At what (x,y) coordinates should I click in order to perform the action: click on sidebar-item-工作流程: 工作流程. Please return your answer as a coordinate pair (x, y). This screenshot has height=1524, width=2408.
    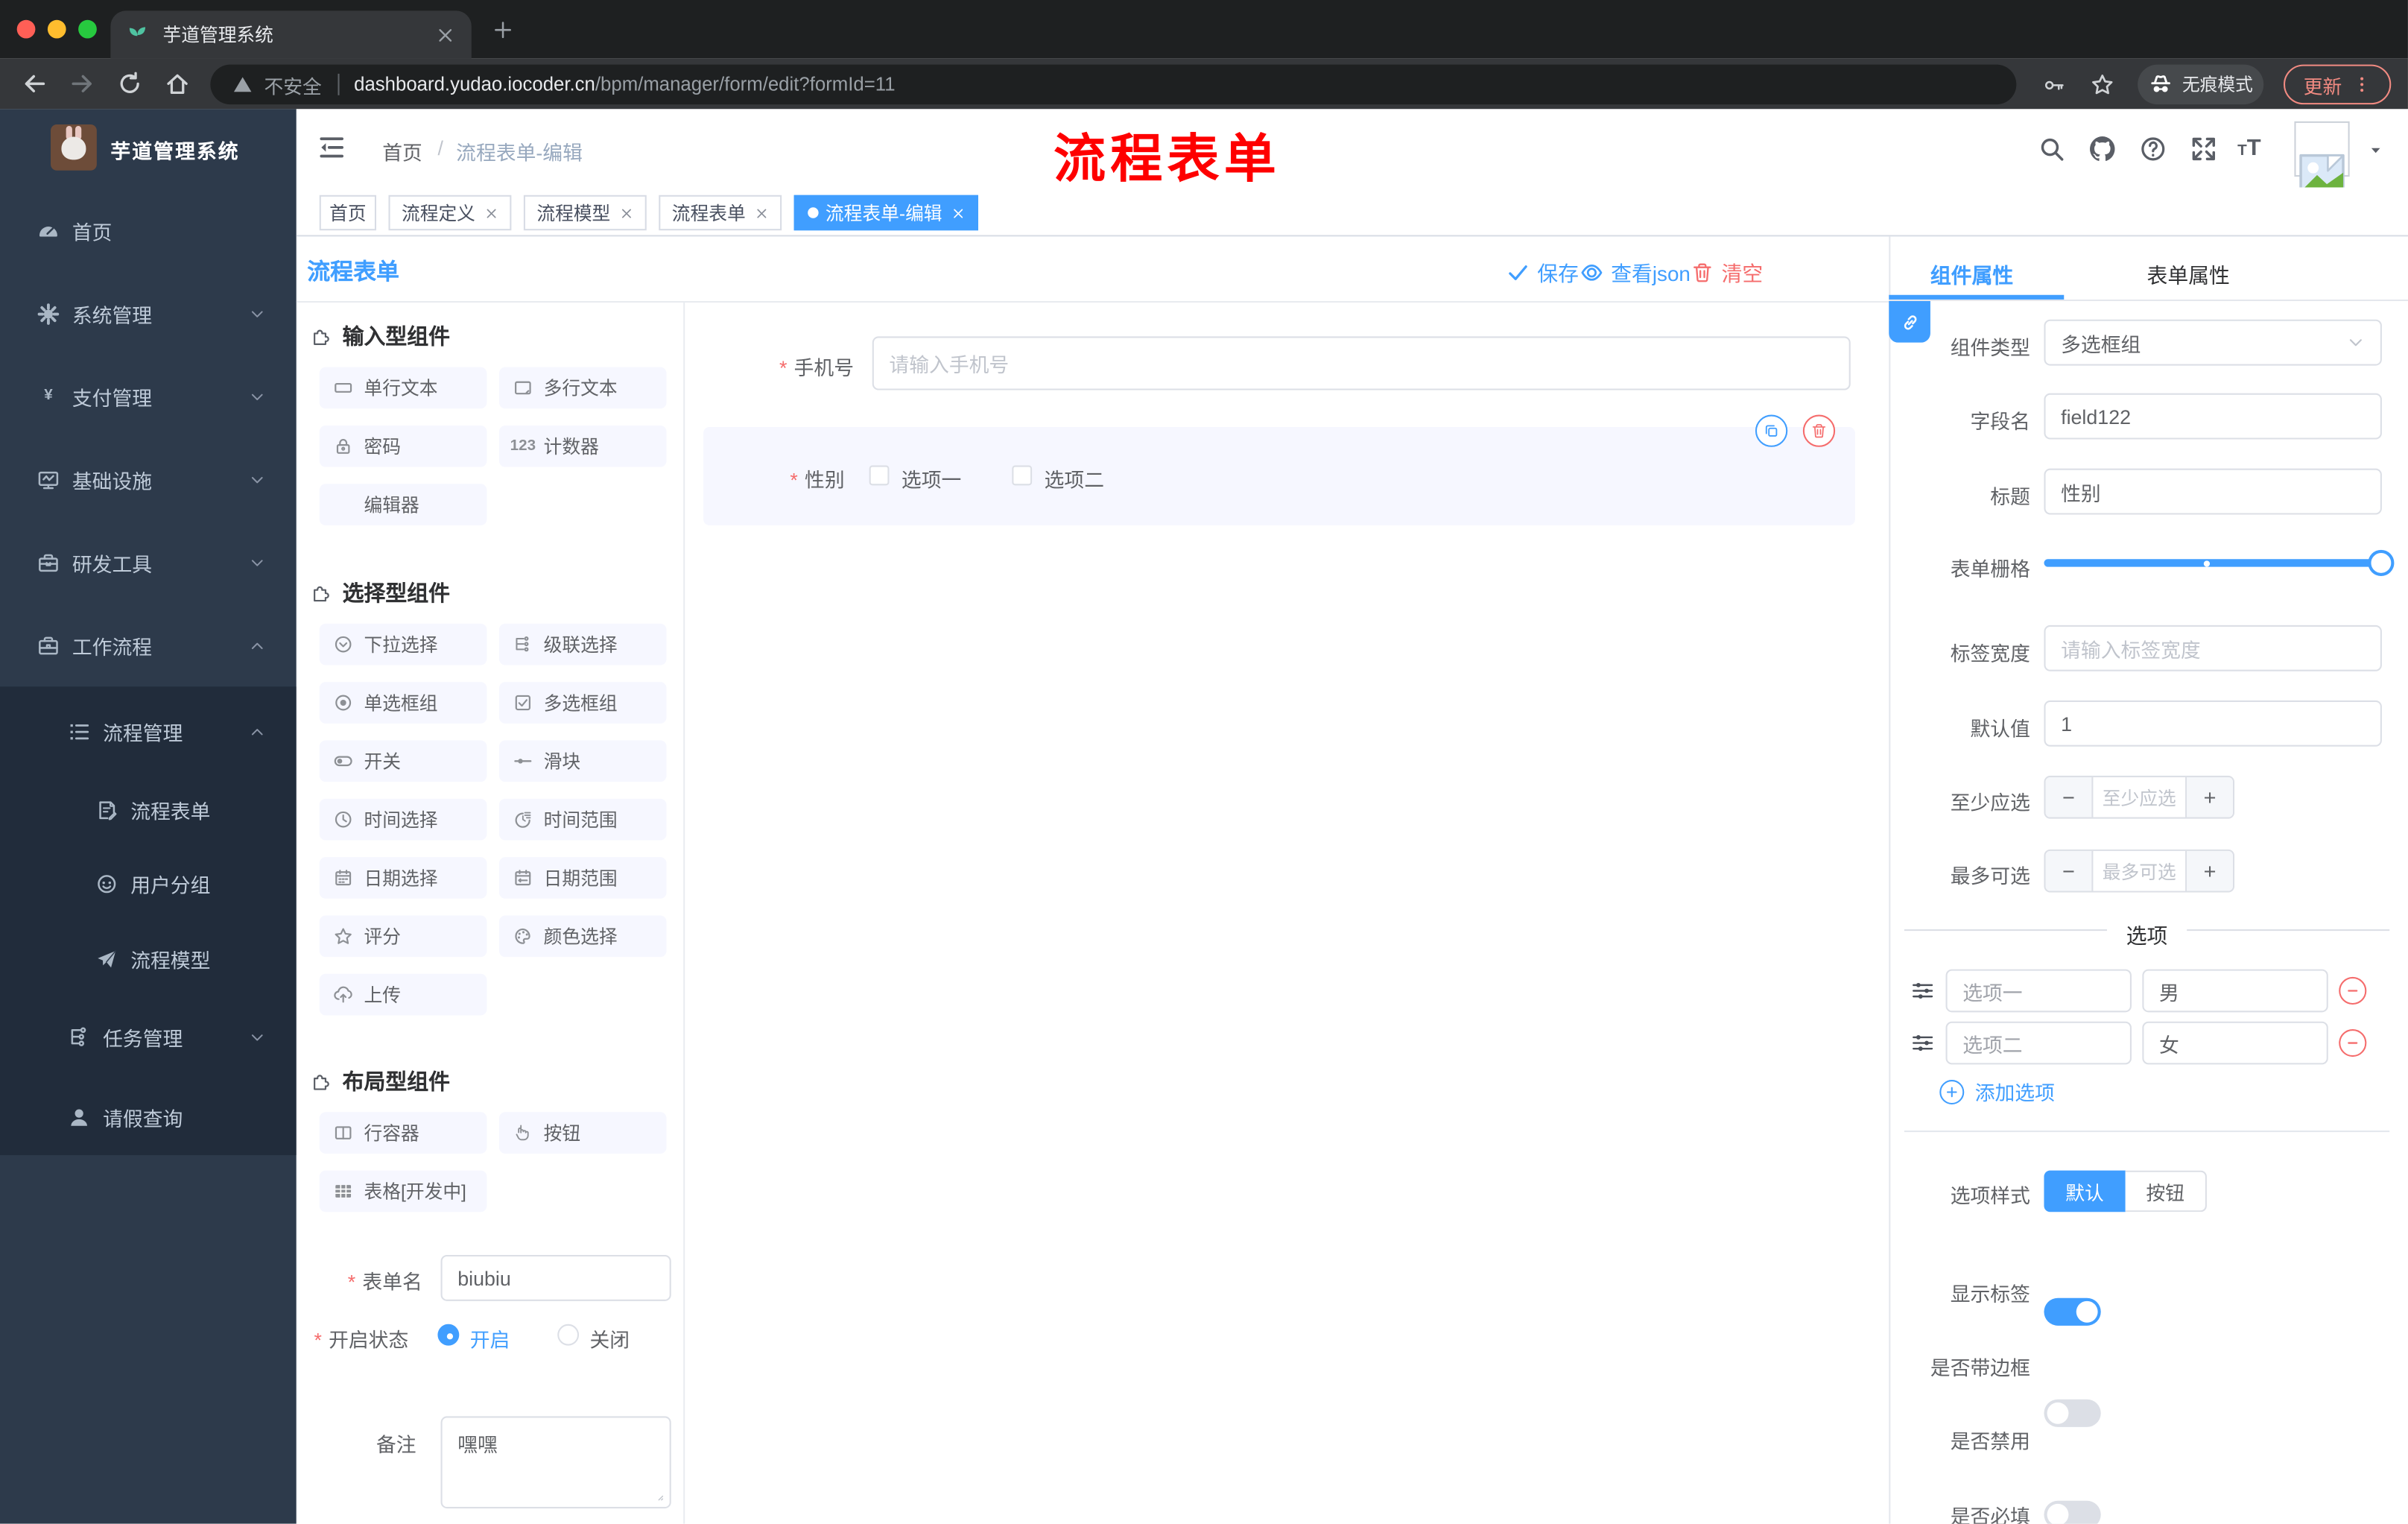
    Looking at the image, I should click on (148, 645).